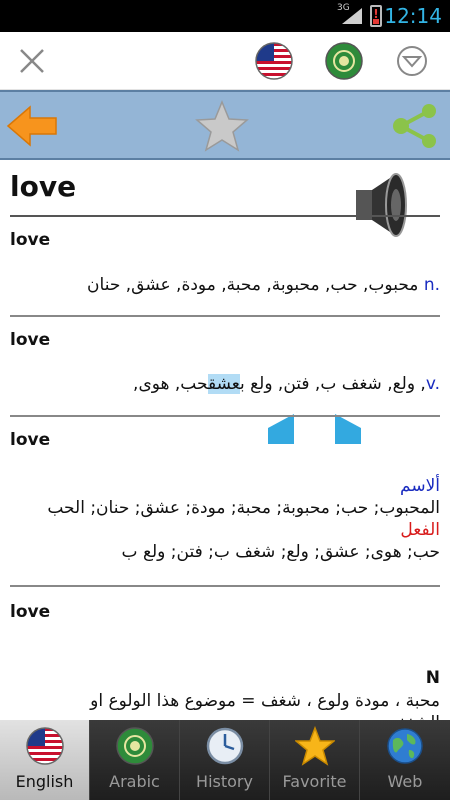 This screenshot has width=450, height=800. I want to click on dropdown-circle-icon, so click(412, 61).